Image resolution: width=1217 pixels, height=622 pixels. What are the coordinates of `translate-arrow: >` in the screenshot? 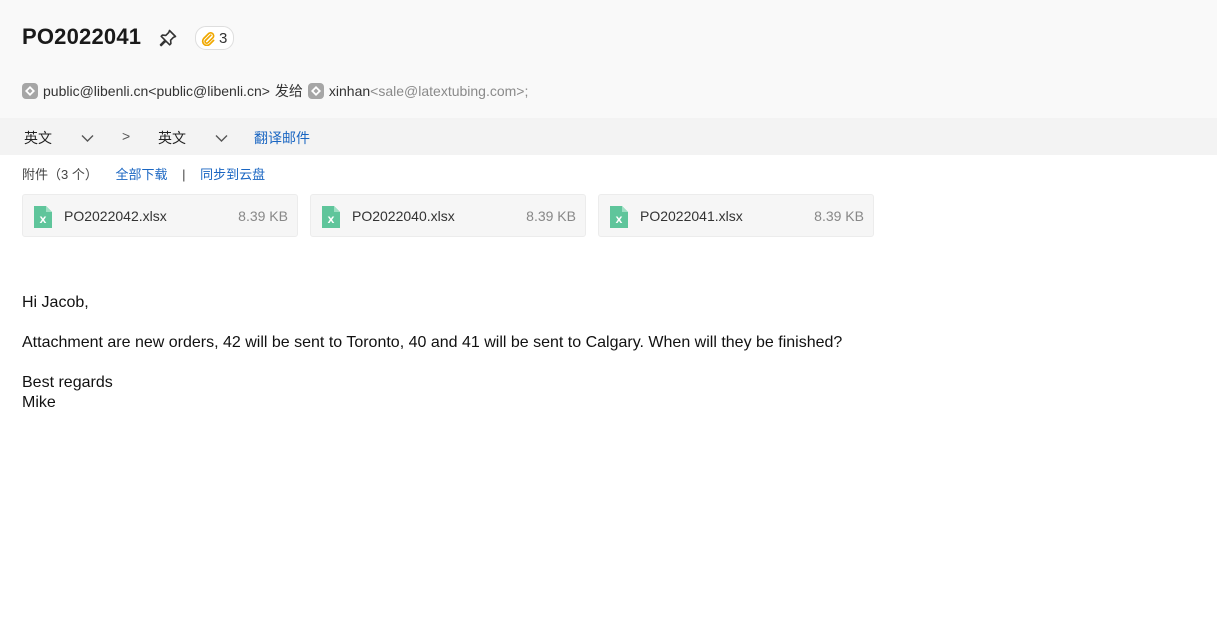 It's located at (126, 136).